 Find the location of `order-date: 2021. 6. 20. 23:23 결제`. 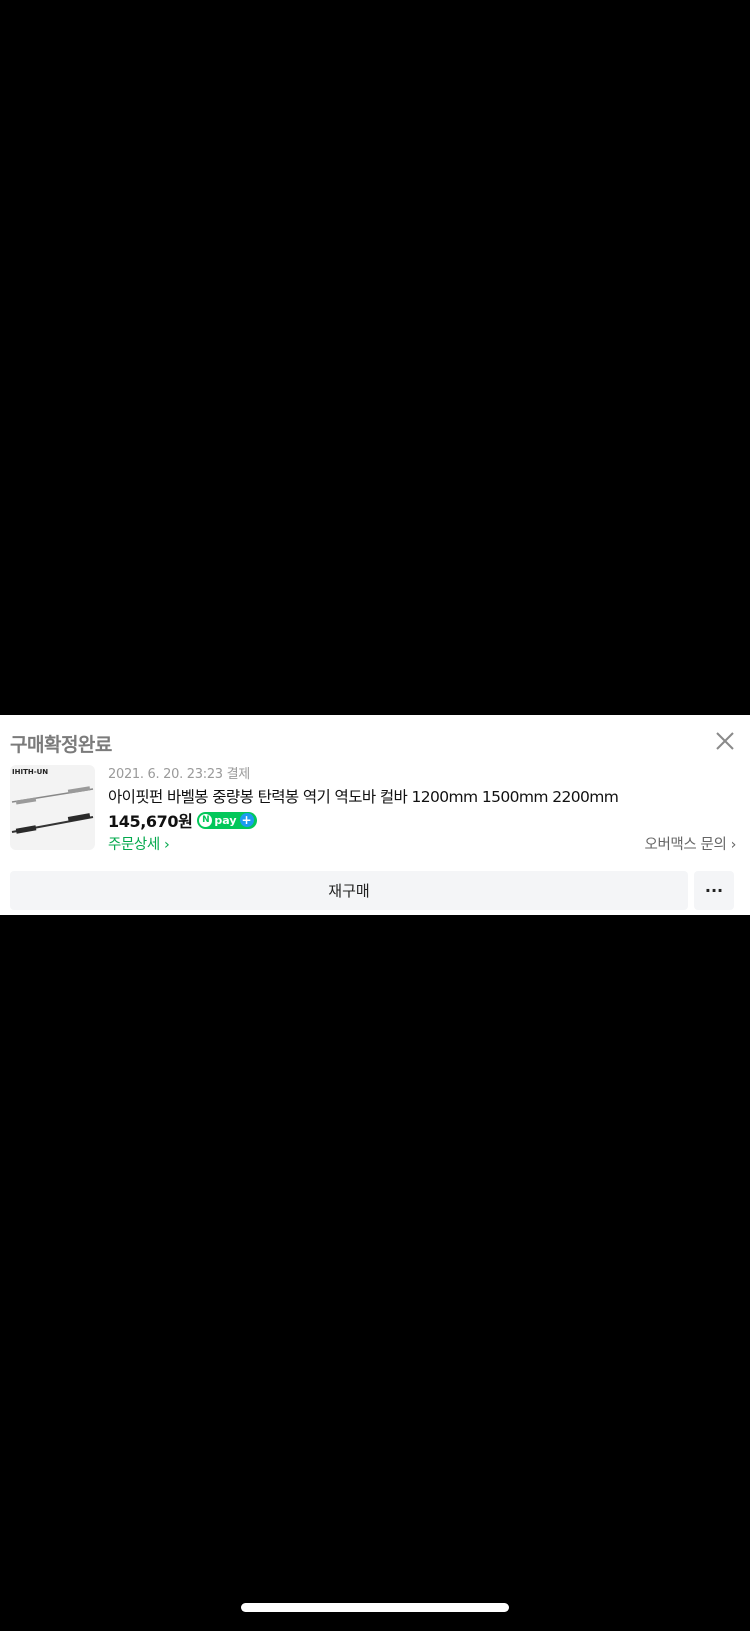

order-date: 2021. 6. 20. 23:23 결제 is located at coordinates (179, 774).